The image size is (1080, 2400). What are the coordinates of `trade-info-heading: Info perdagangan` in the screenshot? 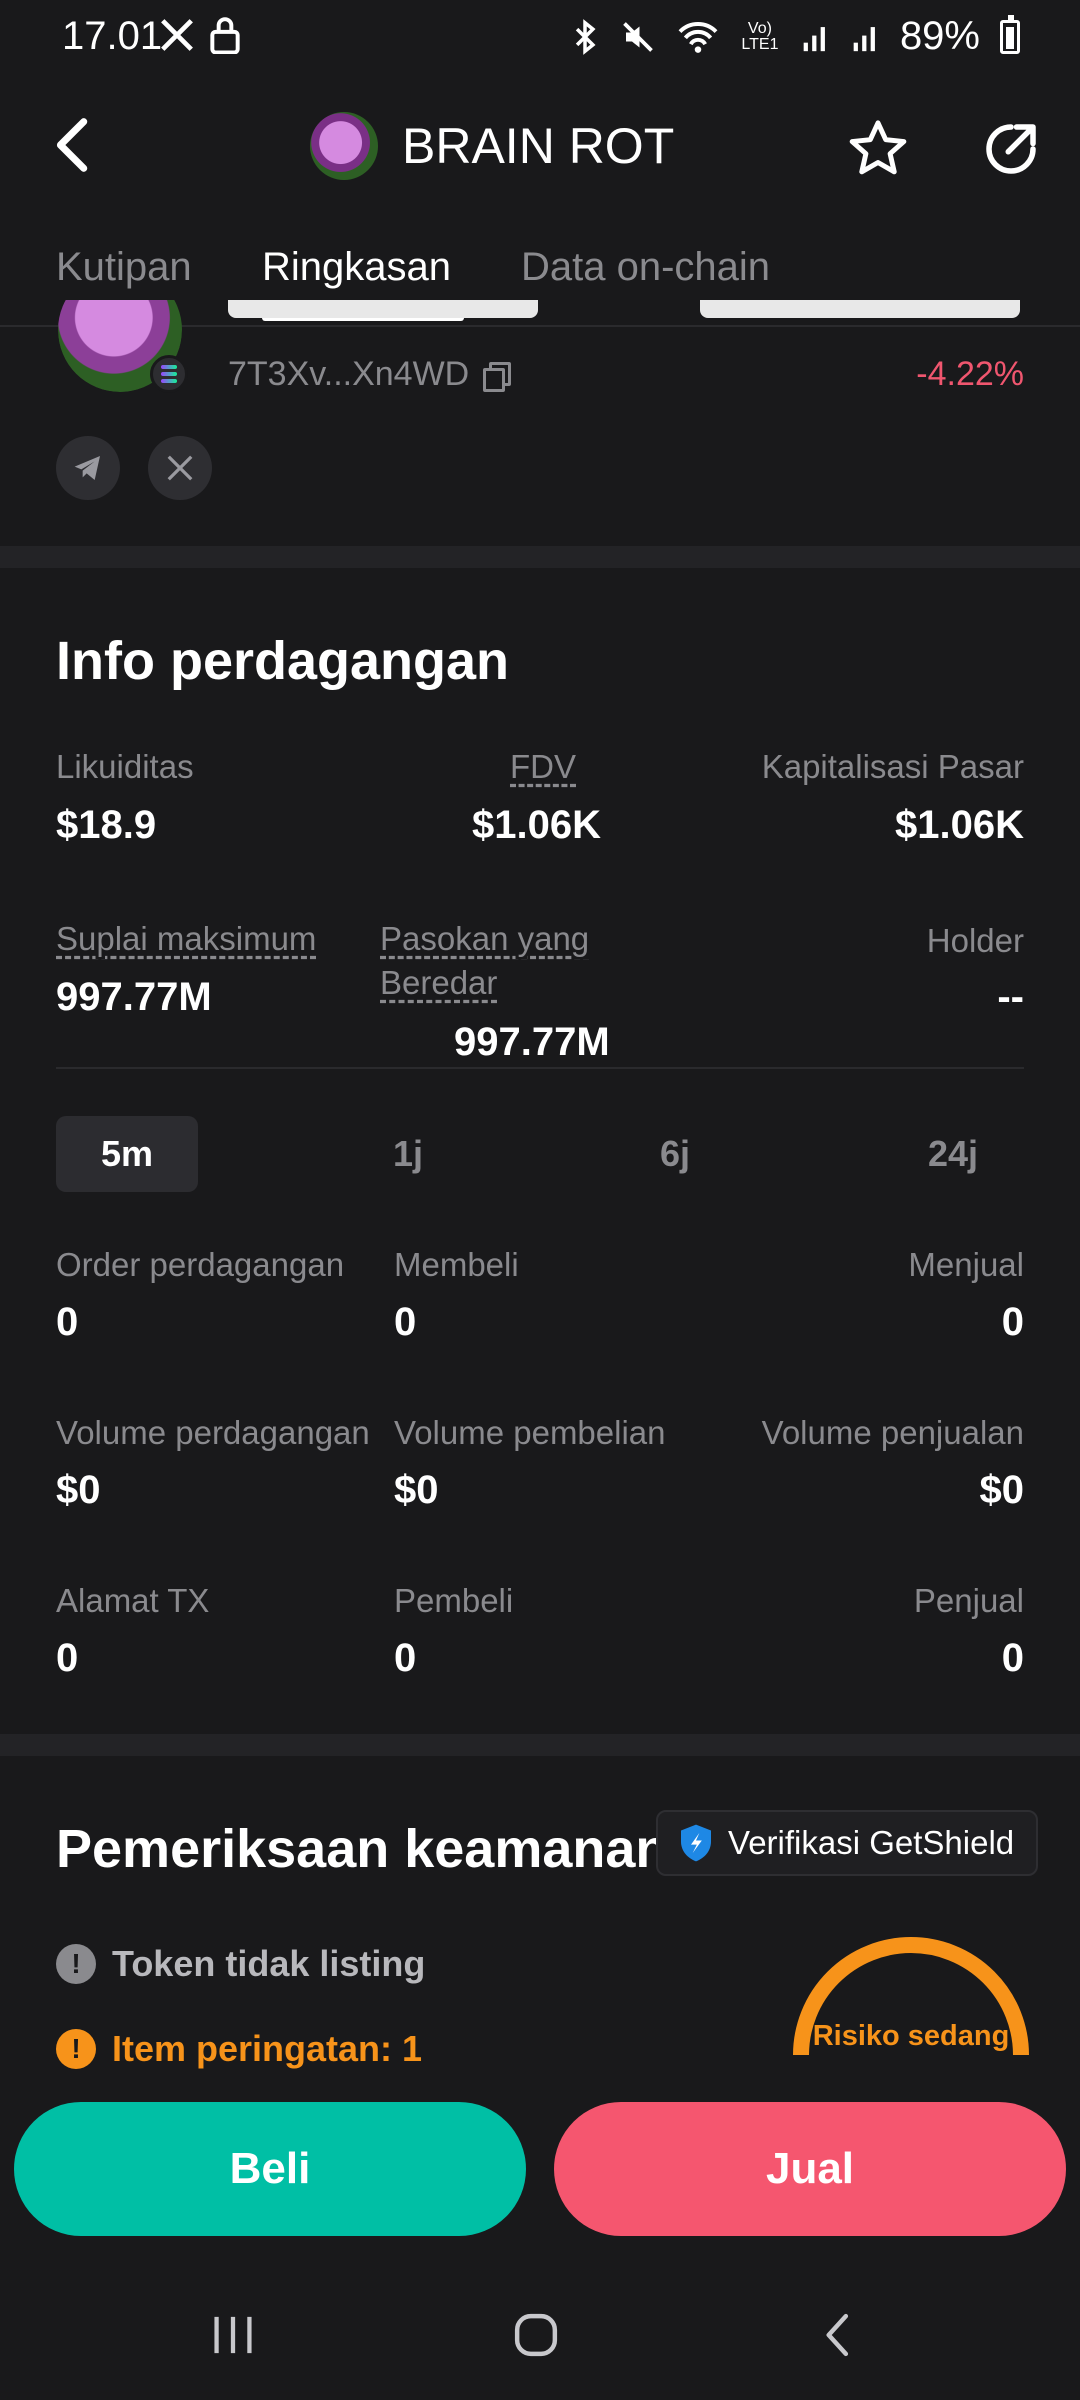 It's located at (283, 661).